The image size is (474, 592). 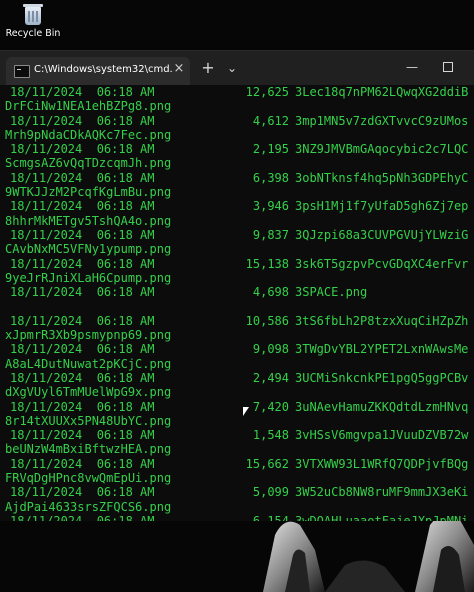 I want to click on file-size: 6,154, so click(x=270, y=517).